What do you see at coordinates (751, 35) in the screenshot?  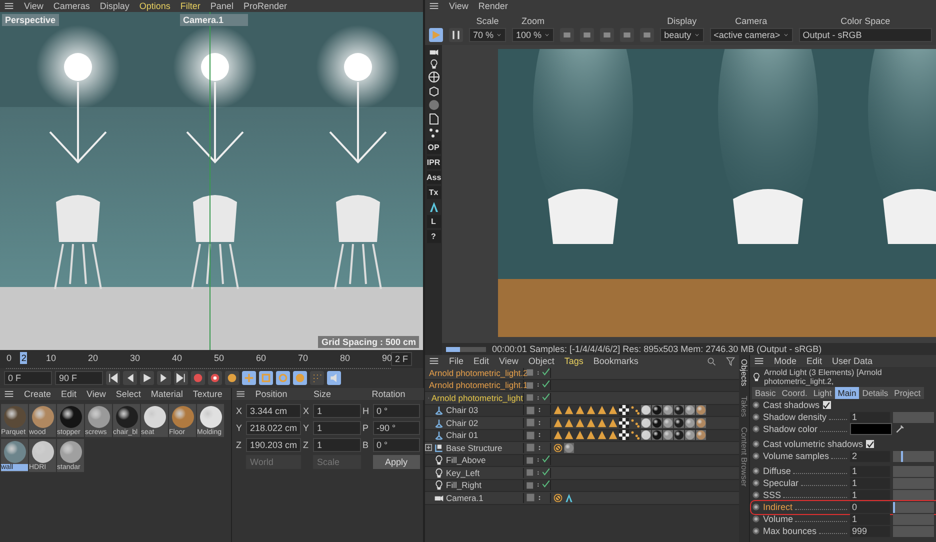 I see `camera-dropdown: <active camera>` at bounding box center [751, 35].